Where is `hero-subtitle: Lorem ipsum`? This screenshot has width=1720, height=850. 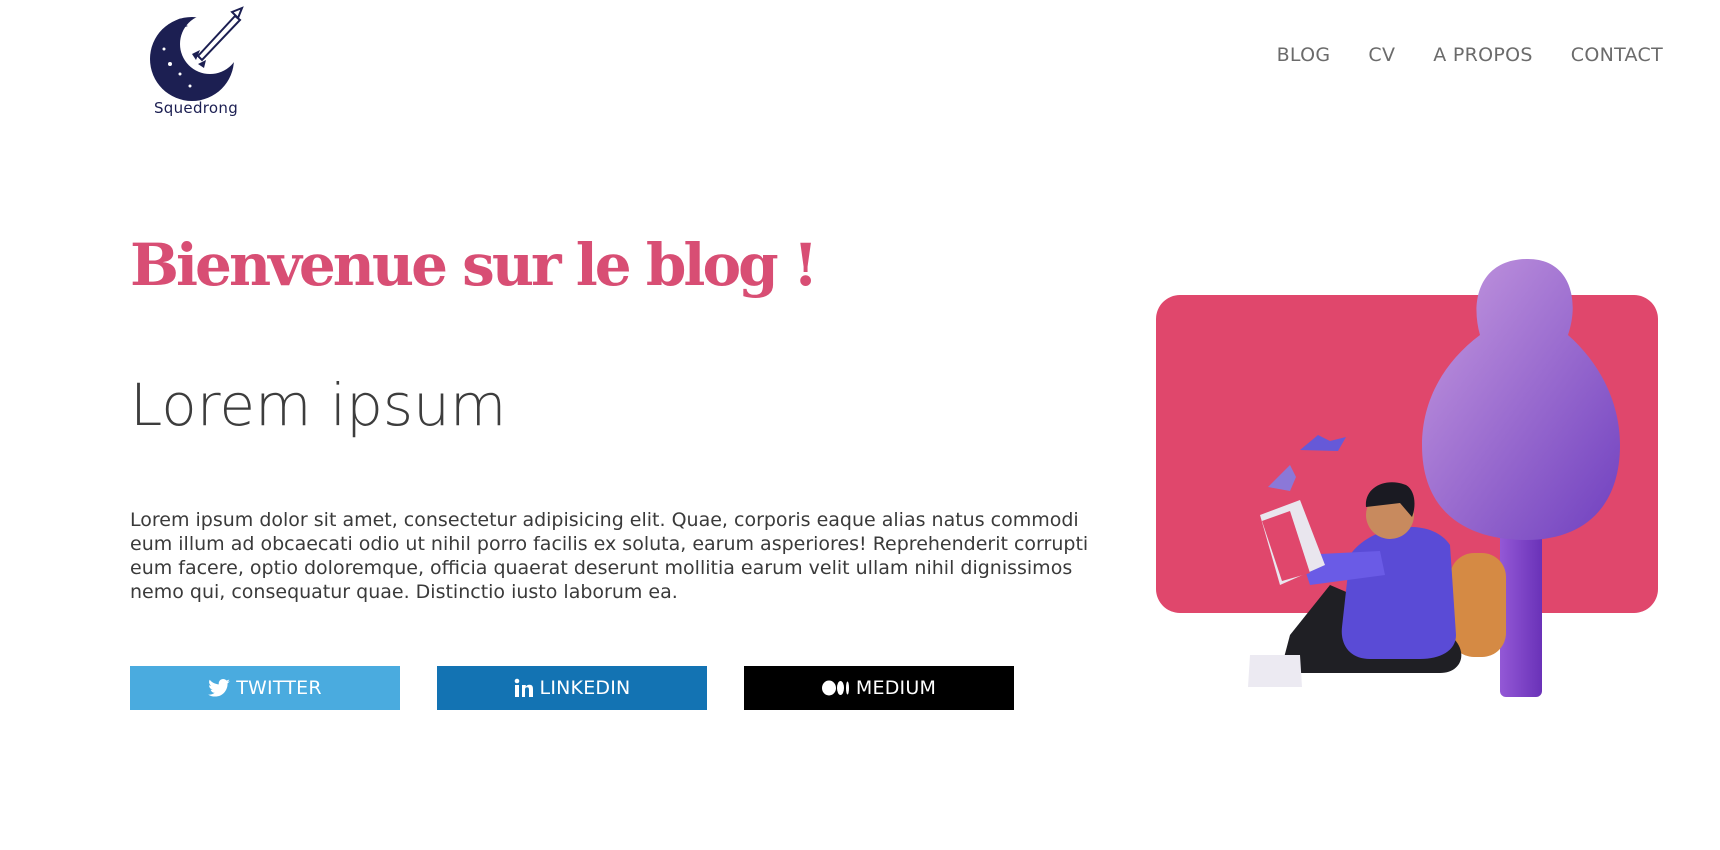 hero-subtitle: Lorem ipsum is located at coordinates (318, 405).